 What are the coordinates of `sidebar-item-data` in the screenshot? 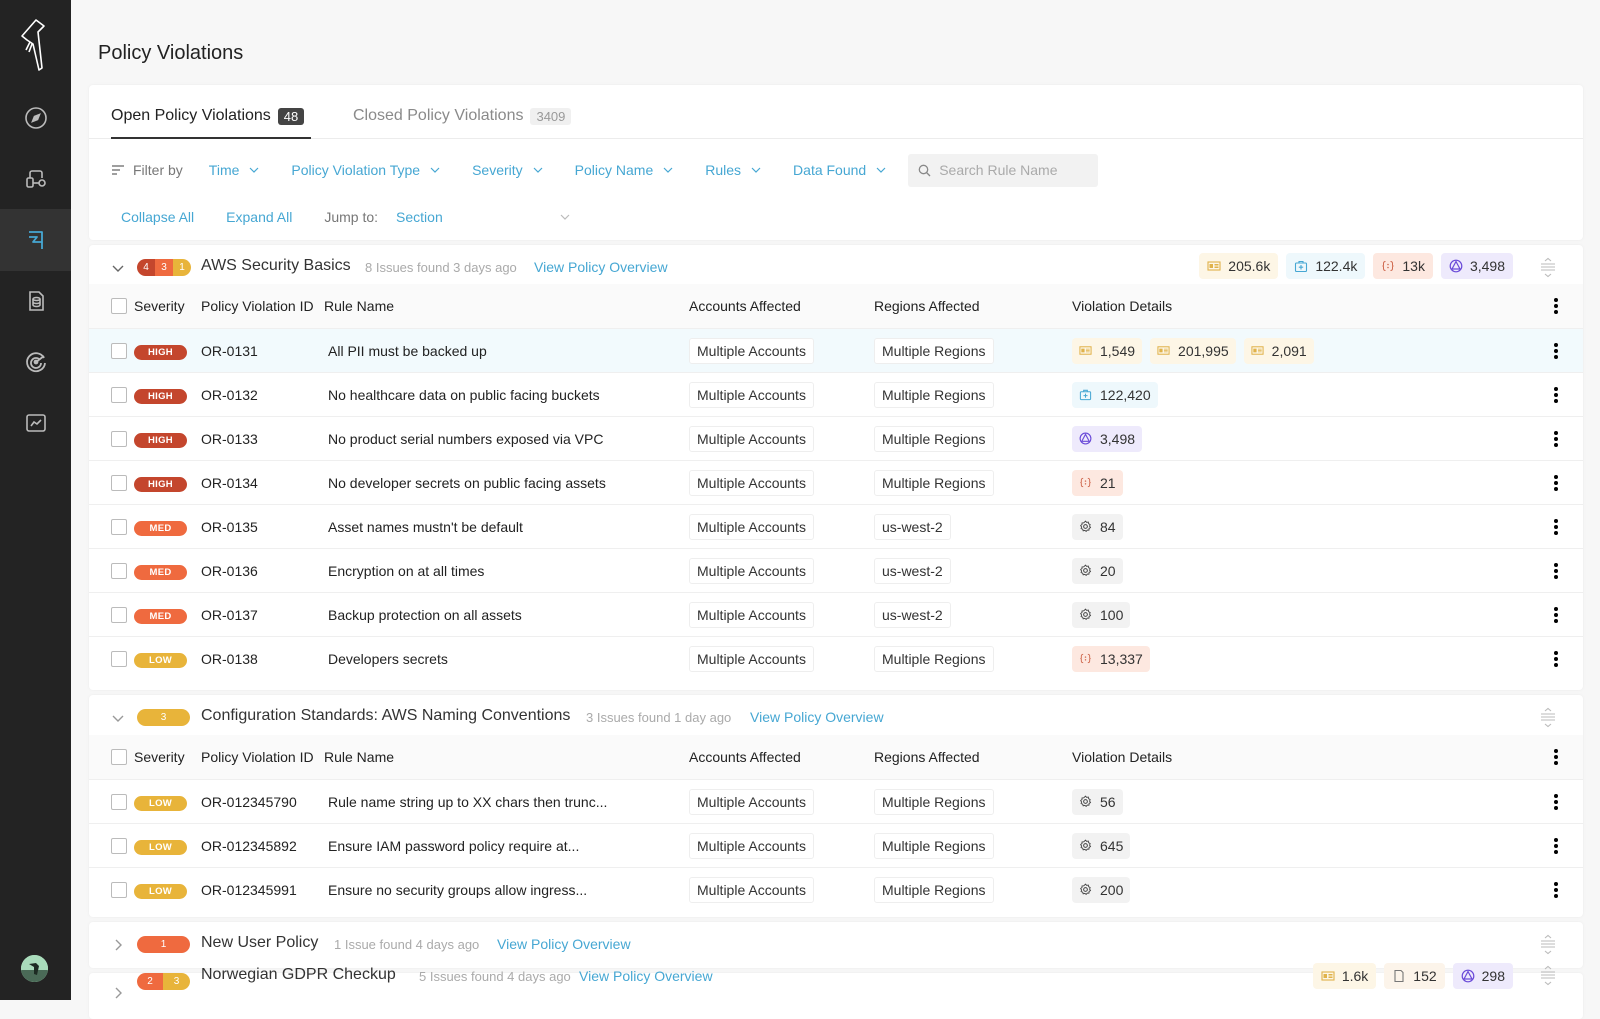 It's located at (35, 301).